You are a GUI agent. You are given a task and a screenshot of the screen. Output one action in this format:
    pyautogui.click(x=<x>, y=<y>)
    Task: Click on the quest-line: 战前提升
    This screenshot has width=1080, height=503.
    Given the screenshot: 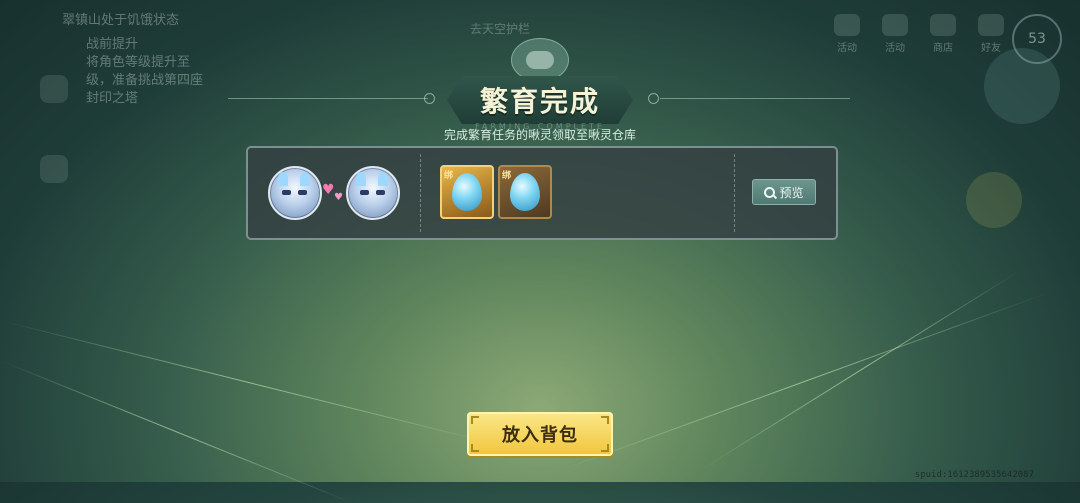 What is the action you would take?
    pyautogui.click(x=112, y=44)
    